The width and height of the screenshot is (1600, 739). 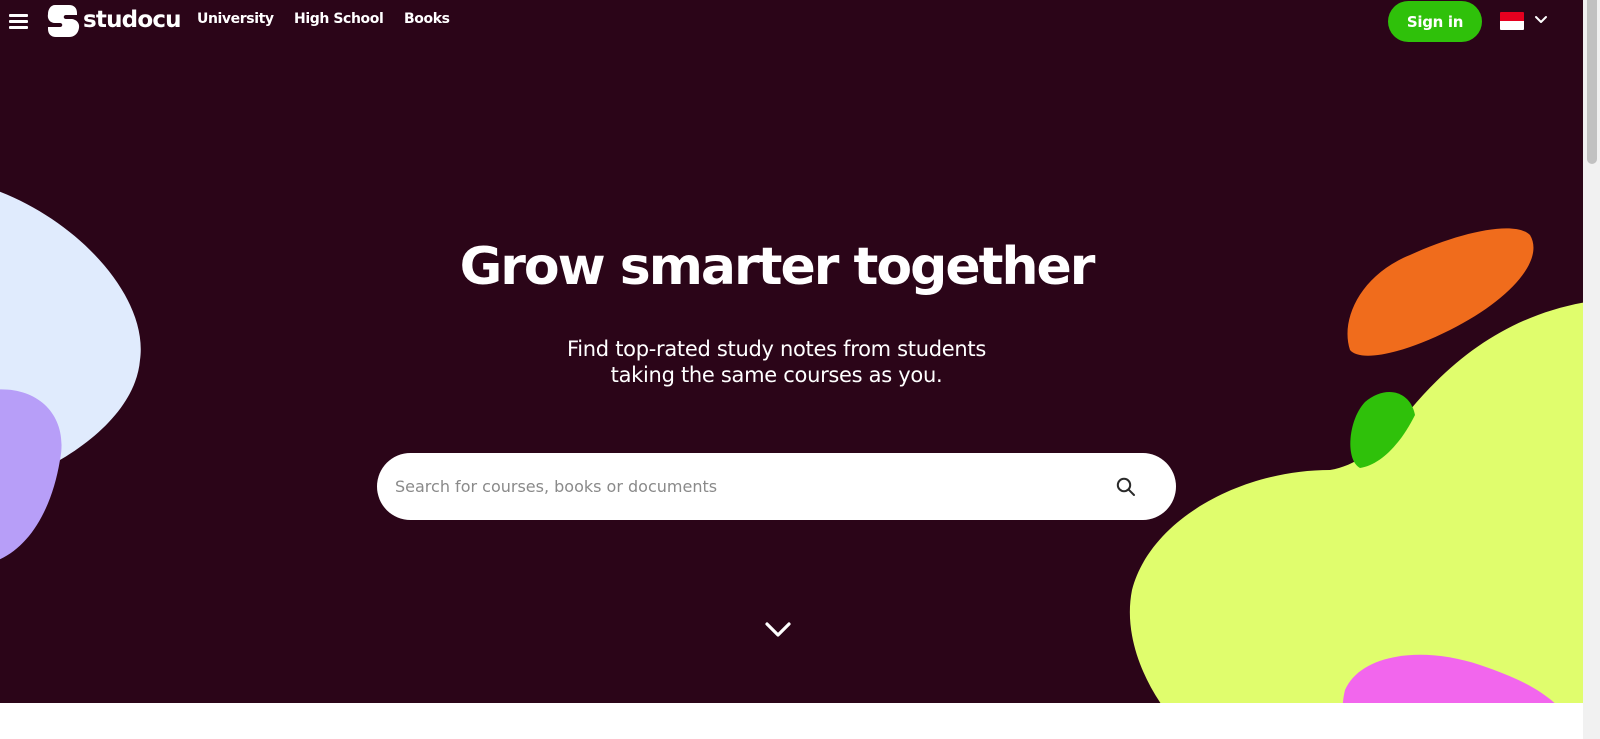 I want to click on search-bar, so click(x=776, y=486).